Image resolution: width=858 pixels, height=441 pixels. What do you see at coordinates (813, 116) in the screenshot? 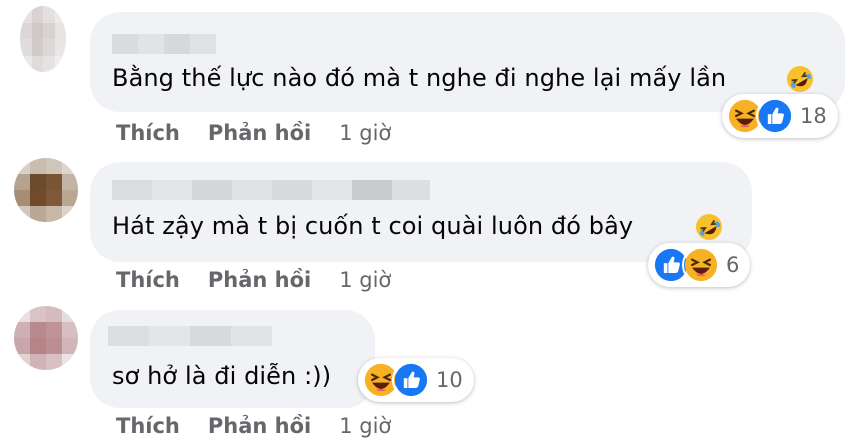
I see `reaction-count: 18` at bounding box center [813, 116].